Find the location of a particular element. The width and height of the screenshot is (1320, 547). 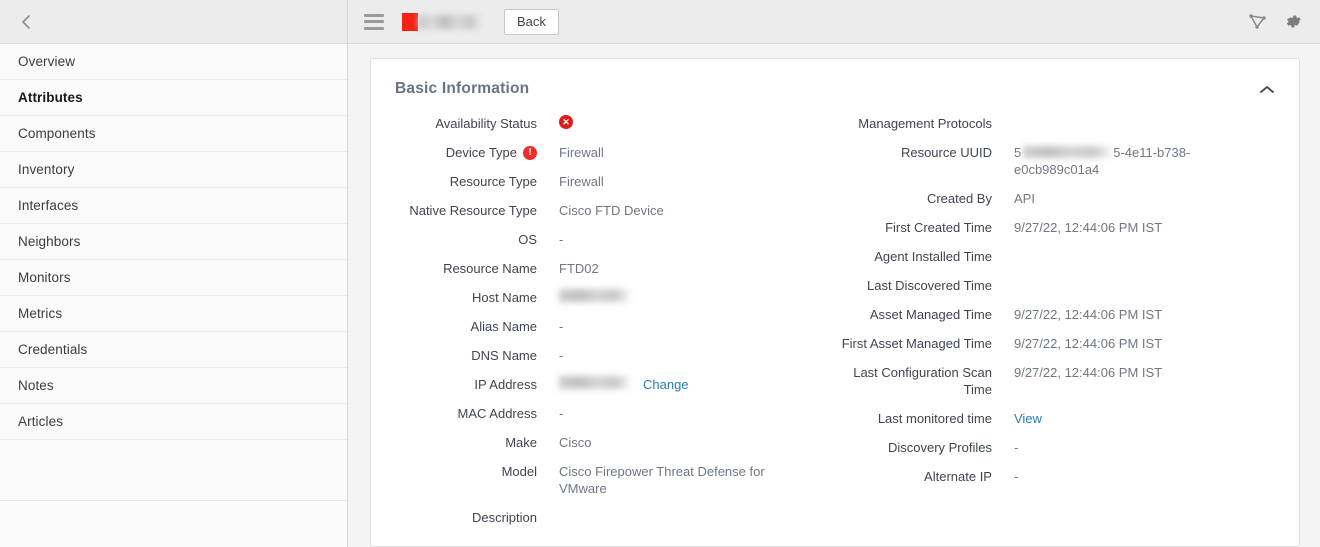

sidebar-item-label: Credentials is located at coordinates (53, 349).